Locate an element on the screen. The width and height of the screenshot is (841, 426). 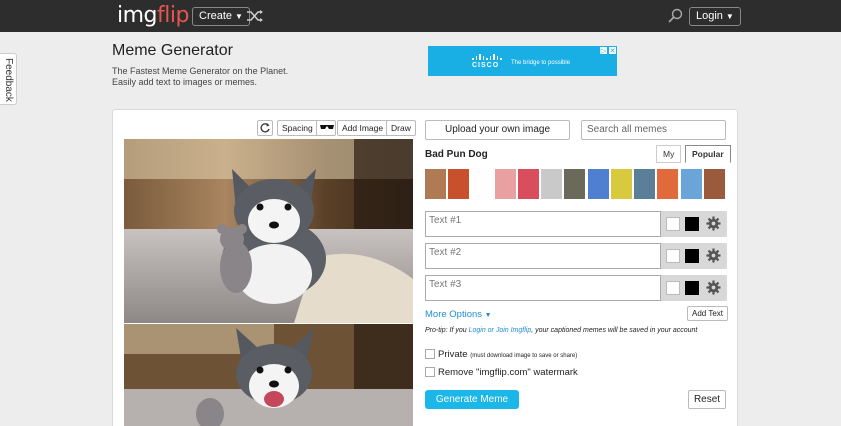
private-checkbox is located at coordinates (430, 354).